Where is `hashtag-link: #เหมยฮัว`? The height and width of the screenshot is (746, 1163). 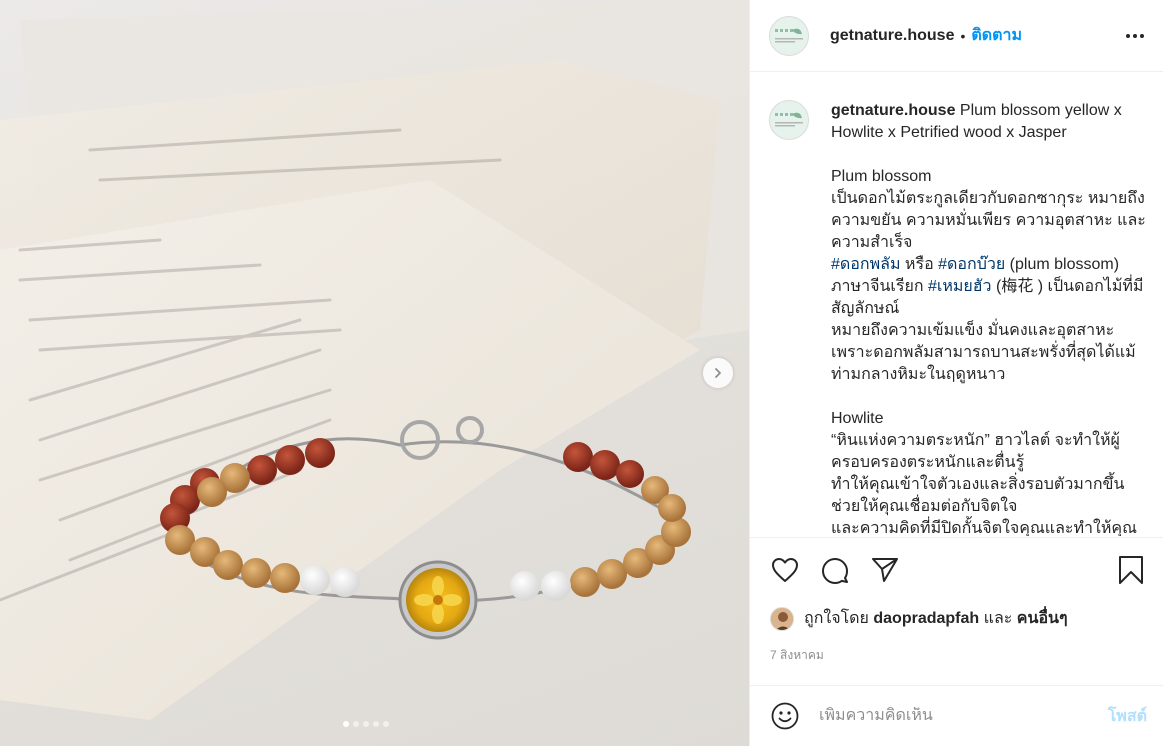 hashtag-link: #เหมยฮัว is located at coordinates (960, 286).